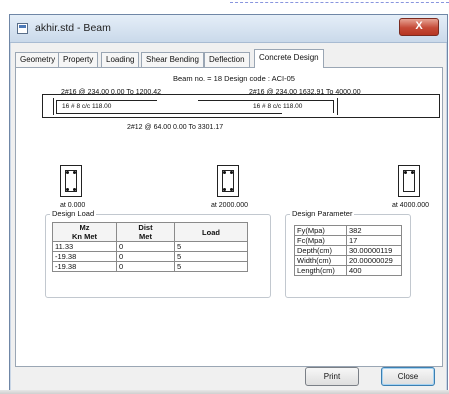 The height and width of the screenshot is (394, 449). What do you see at coordinates (73, 213) in the screenshot?
I see `design-load-title: Design Load` at bounding box center [73, 213].